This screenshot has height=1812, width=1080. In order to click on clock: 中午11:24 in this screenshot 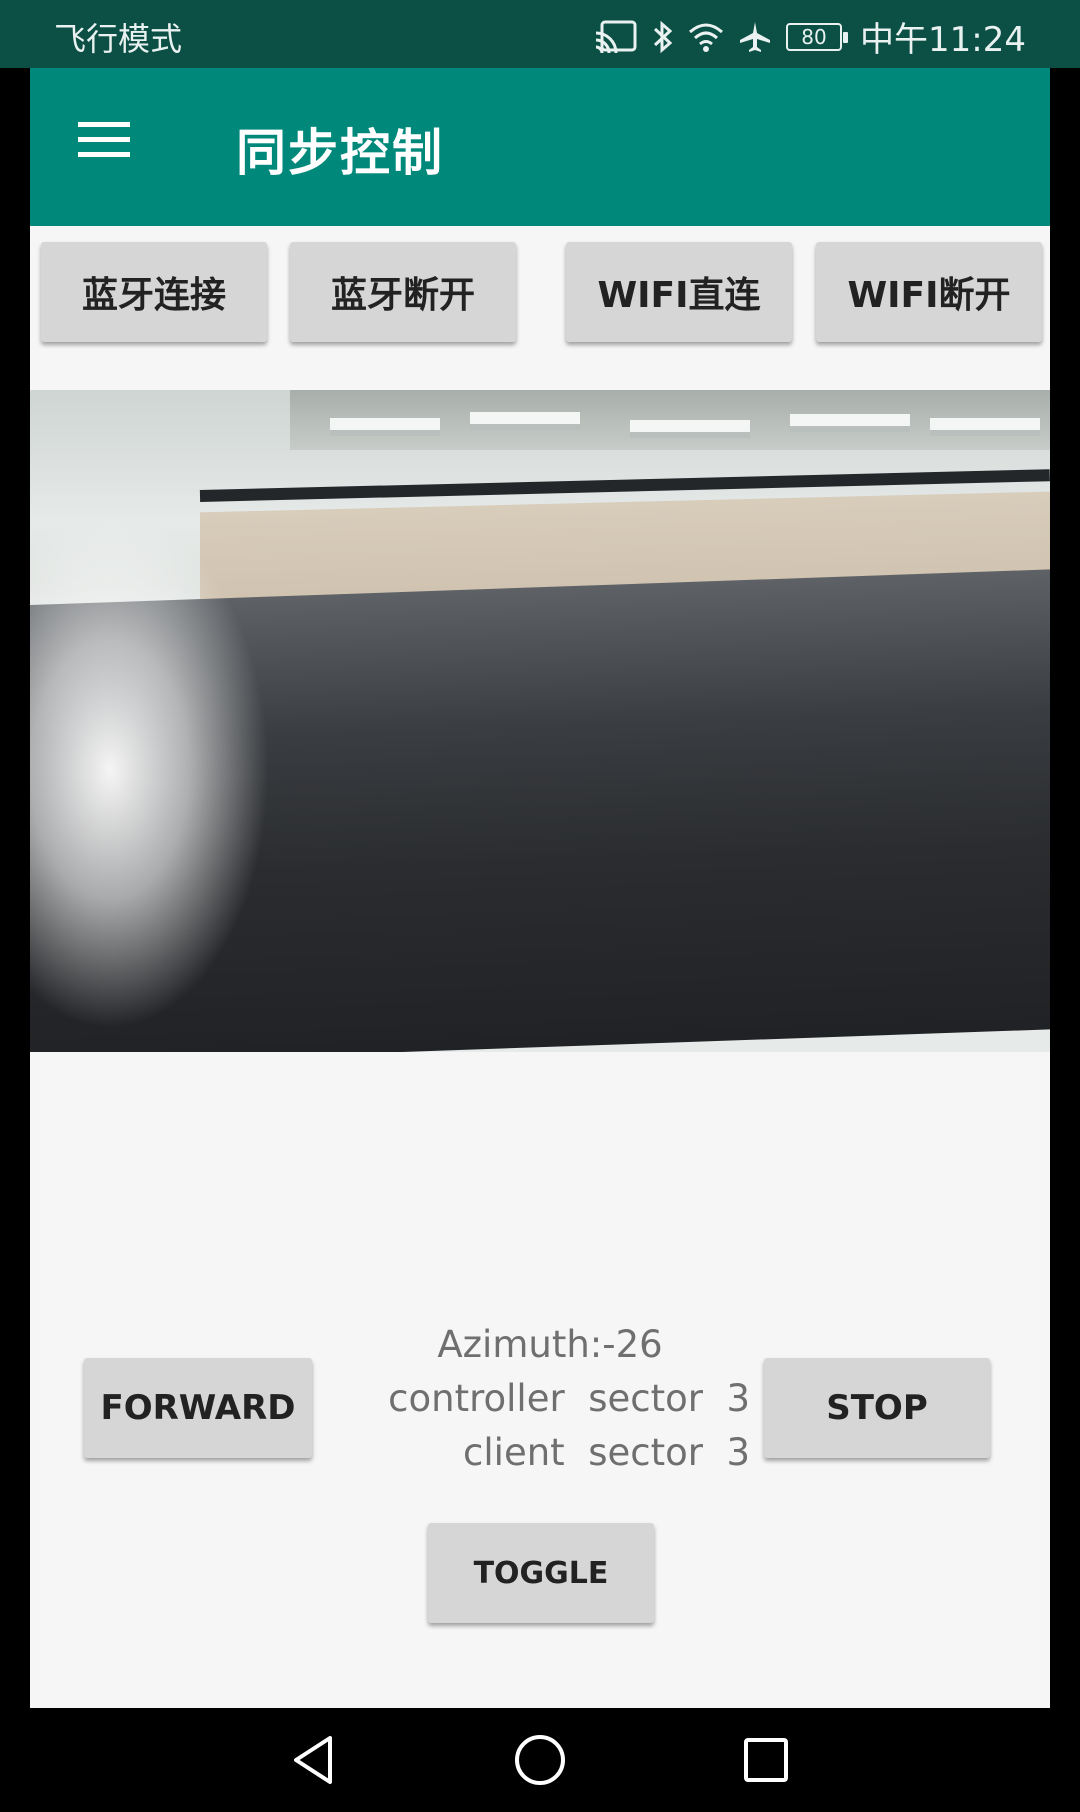, I will do `click(943, 40)`.